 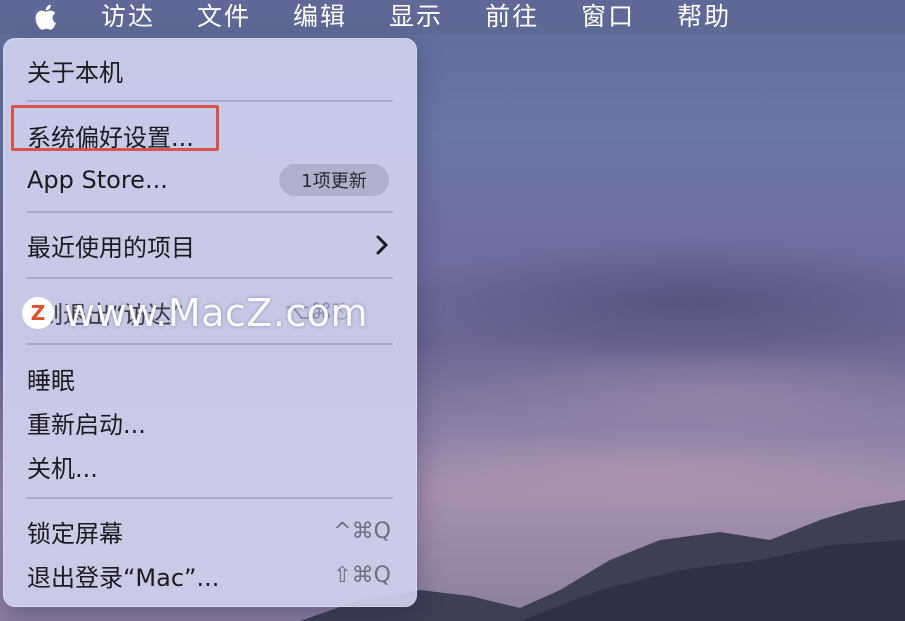 What do you see at coordinates (75, 70) in the screenshot?
I see `menu-item-about: 关于本机` at bounding box center [75, 70].